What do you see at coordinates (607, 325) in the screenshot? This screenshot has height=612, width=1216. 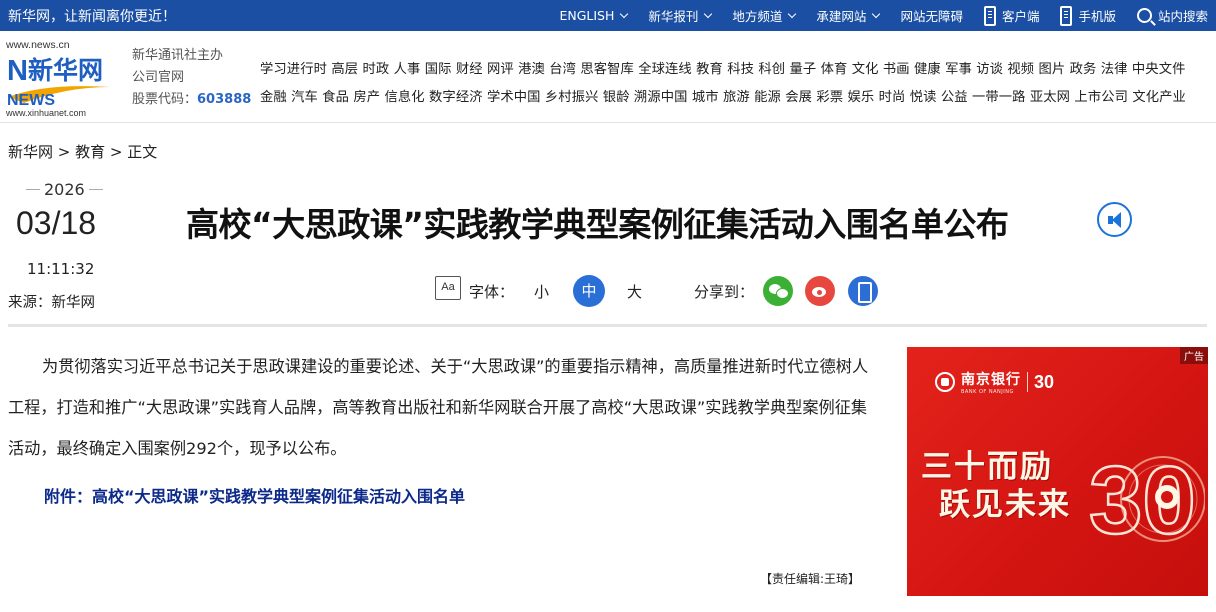 I see `divider` at bounding box center [607, 325].